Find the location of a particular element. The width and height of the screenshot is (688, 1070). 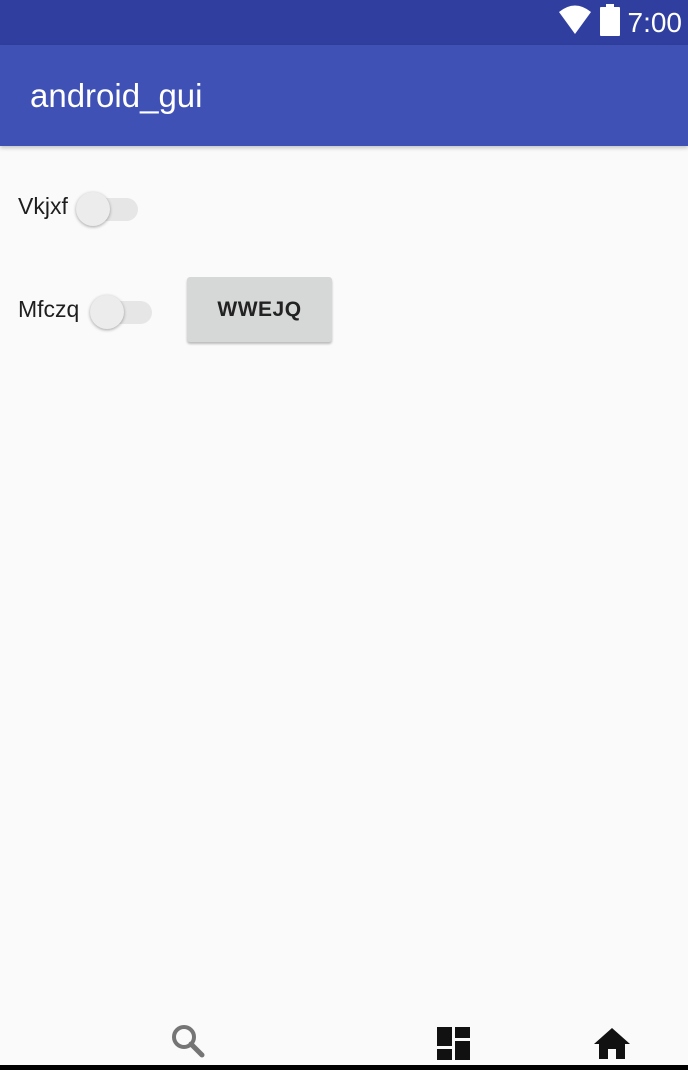

switch-label-vkjxf: Vkjxf is located at coordinates (43, 206).